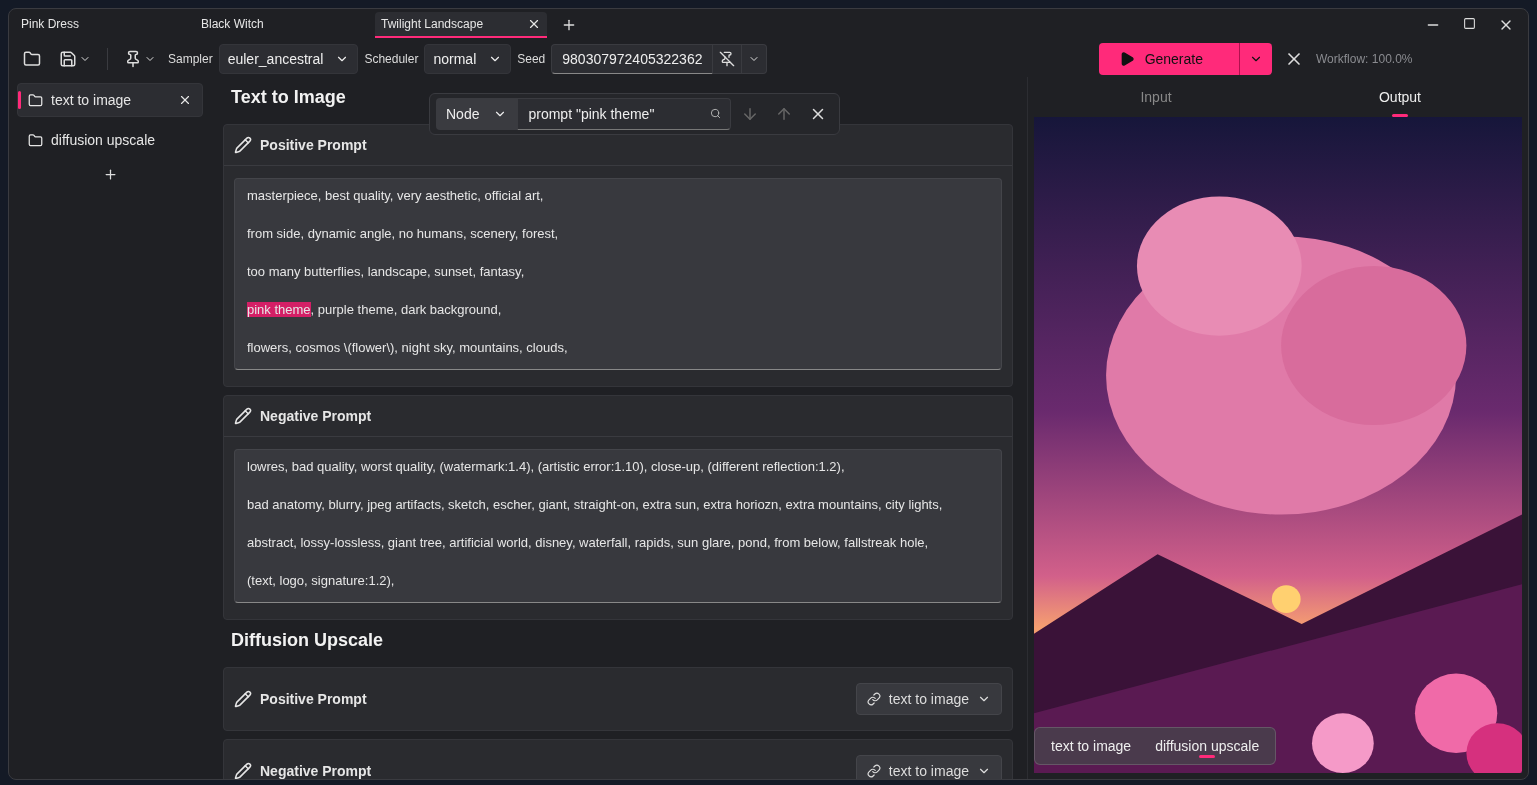 Image resolution: width=1537 pixels, height=785 pixels. I want to click on sidebar-item: text to image, so click(110, 100).